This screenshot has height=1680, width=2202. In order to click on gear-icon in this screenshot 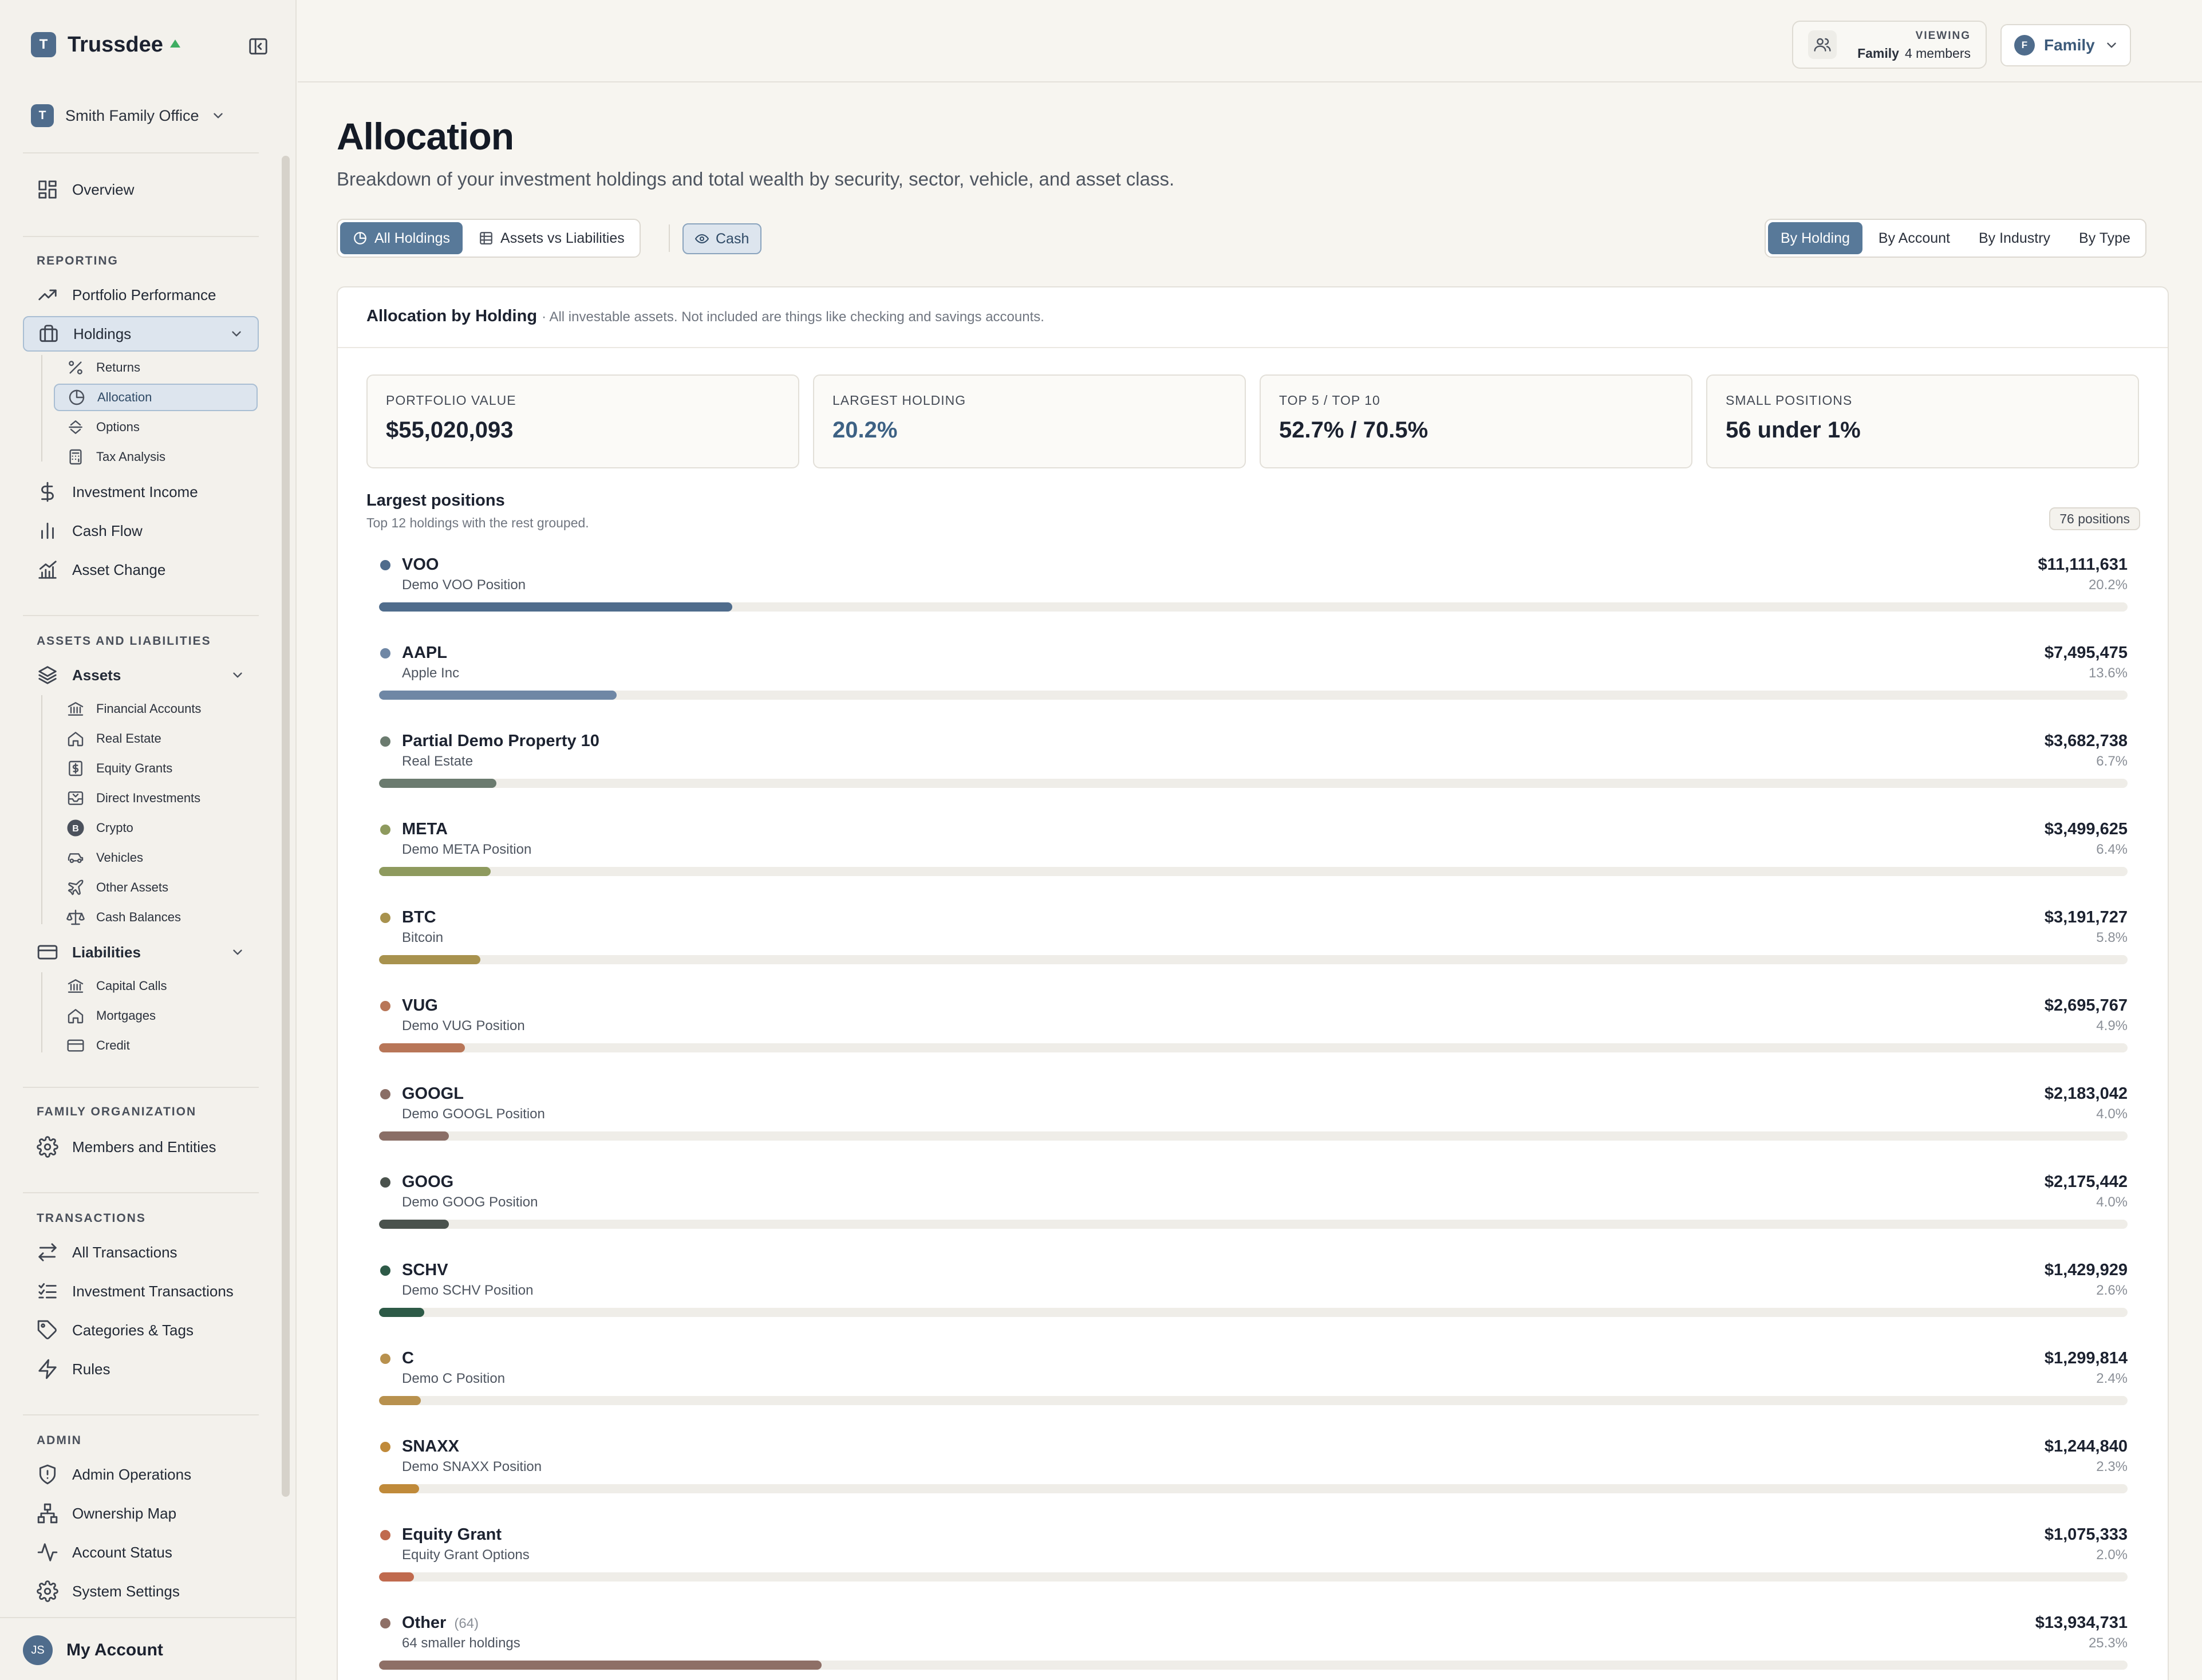, I will do `click(47, 1591)`.